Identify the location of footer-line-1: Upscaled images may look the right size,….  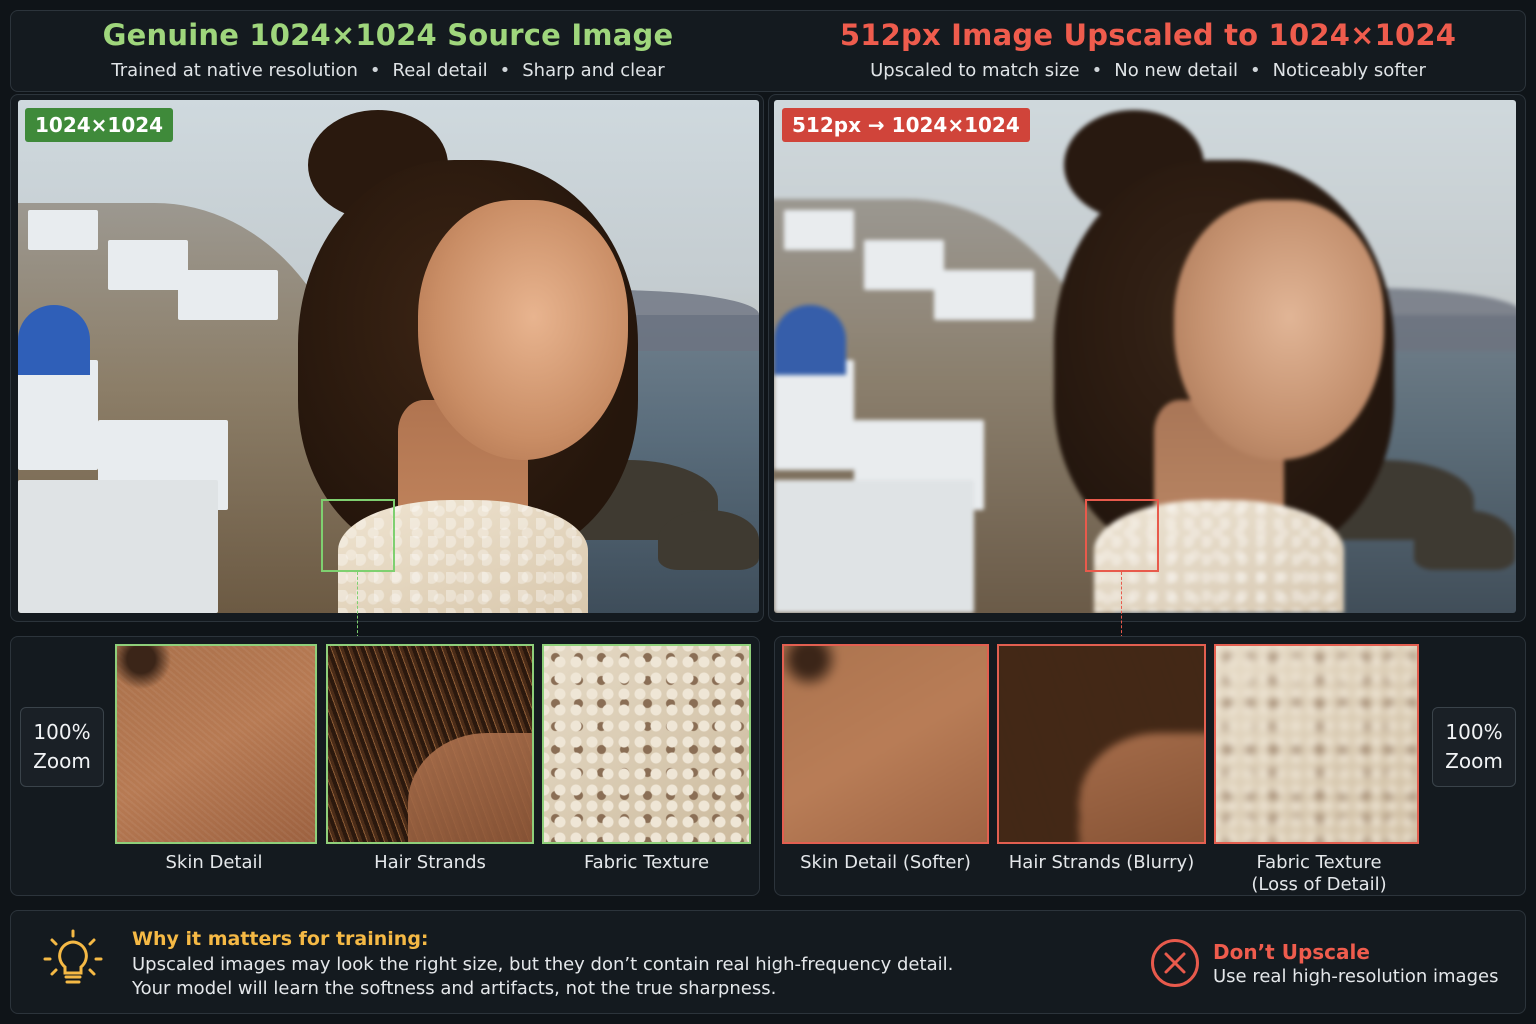
(543, 964).